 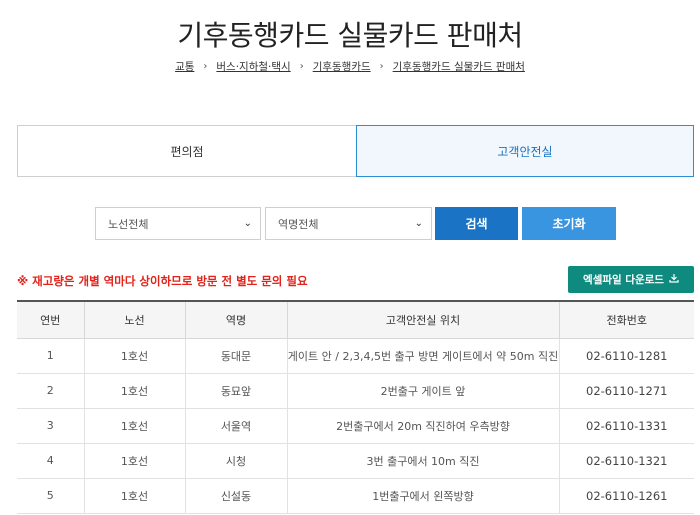 I want to click on cell-station: 시청, so click(x=236, y=461).